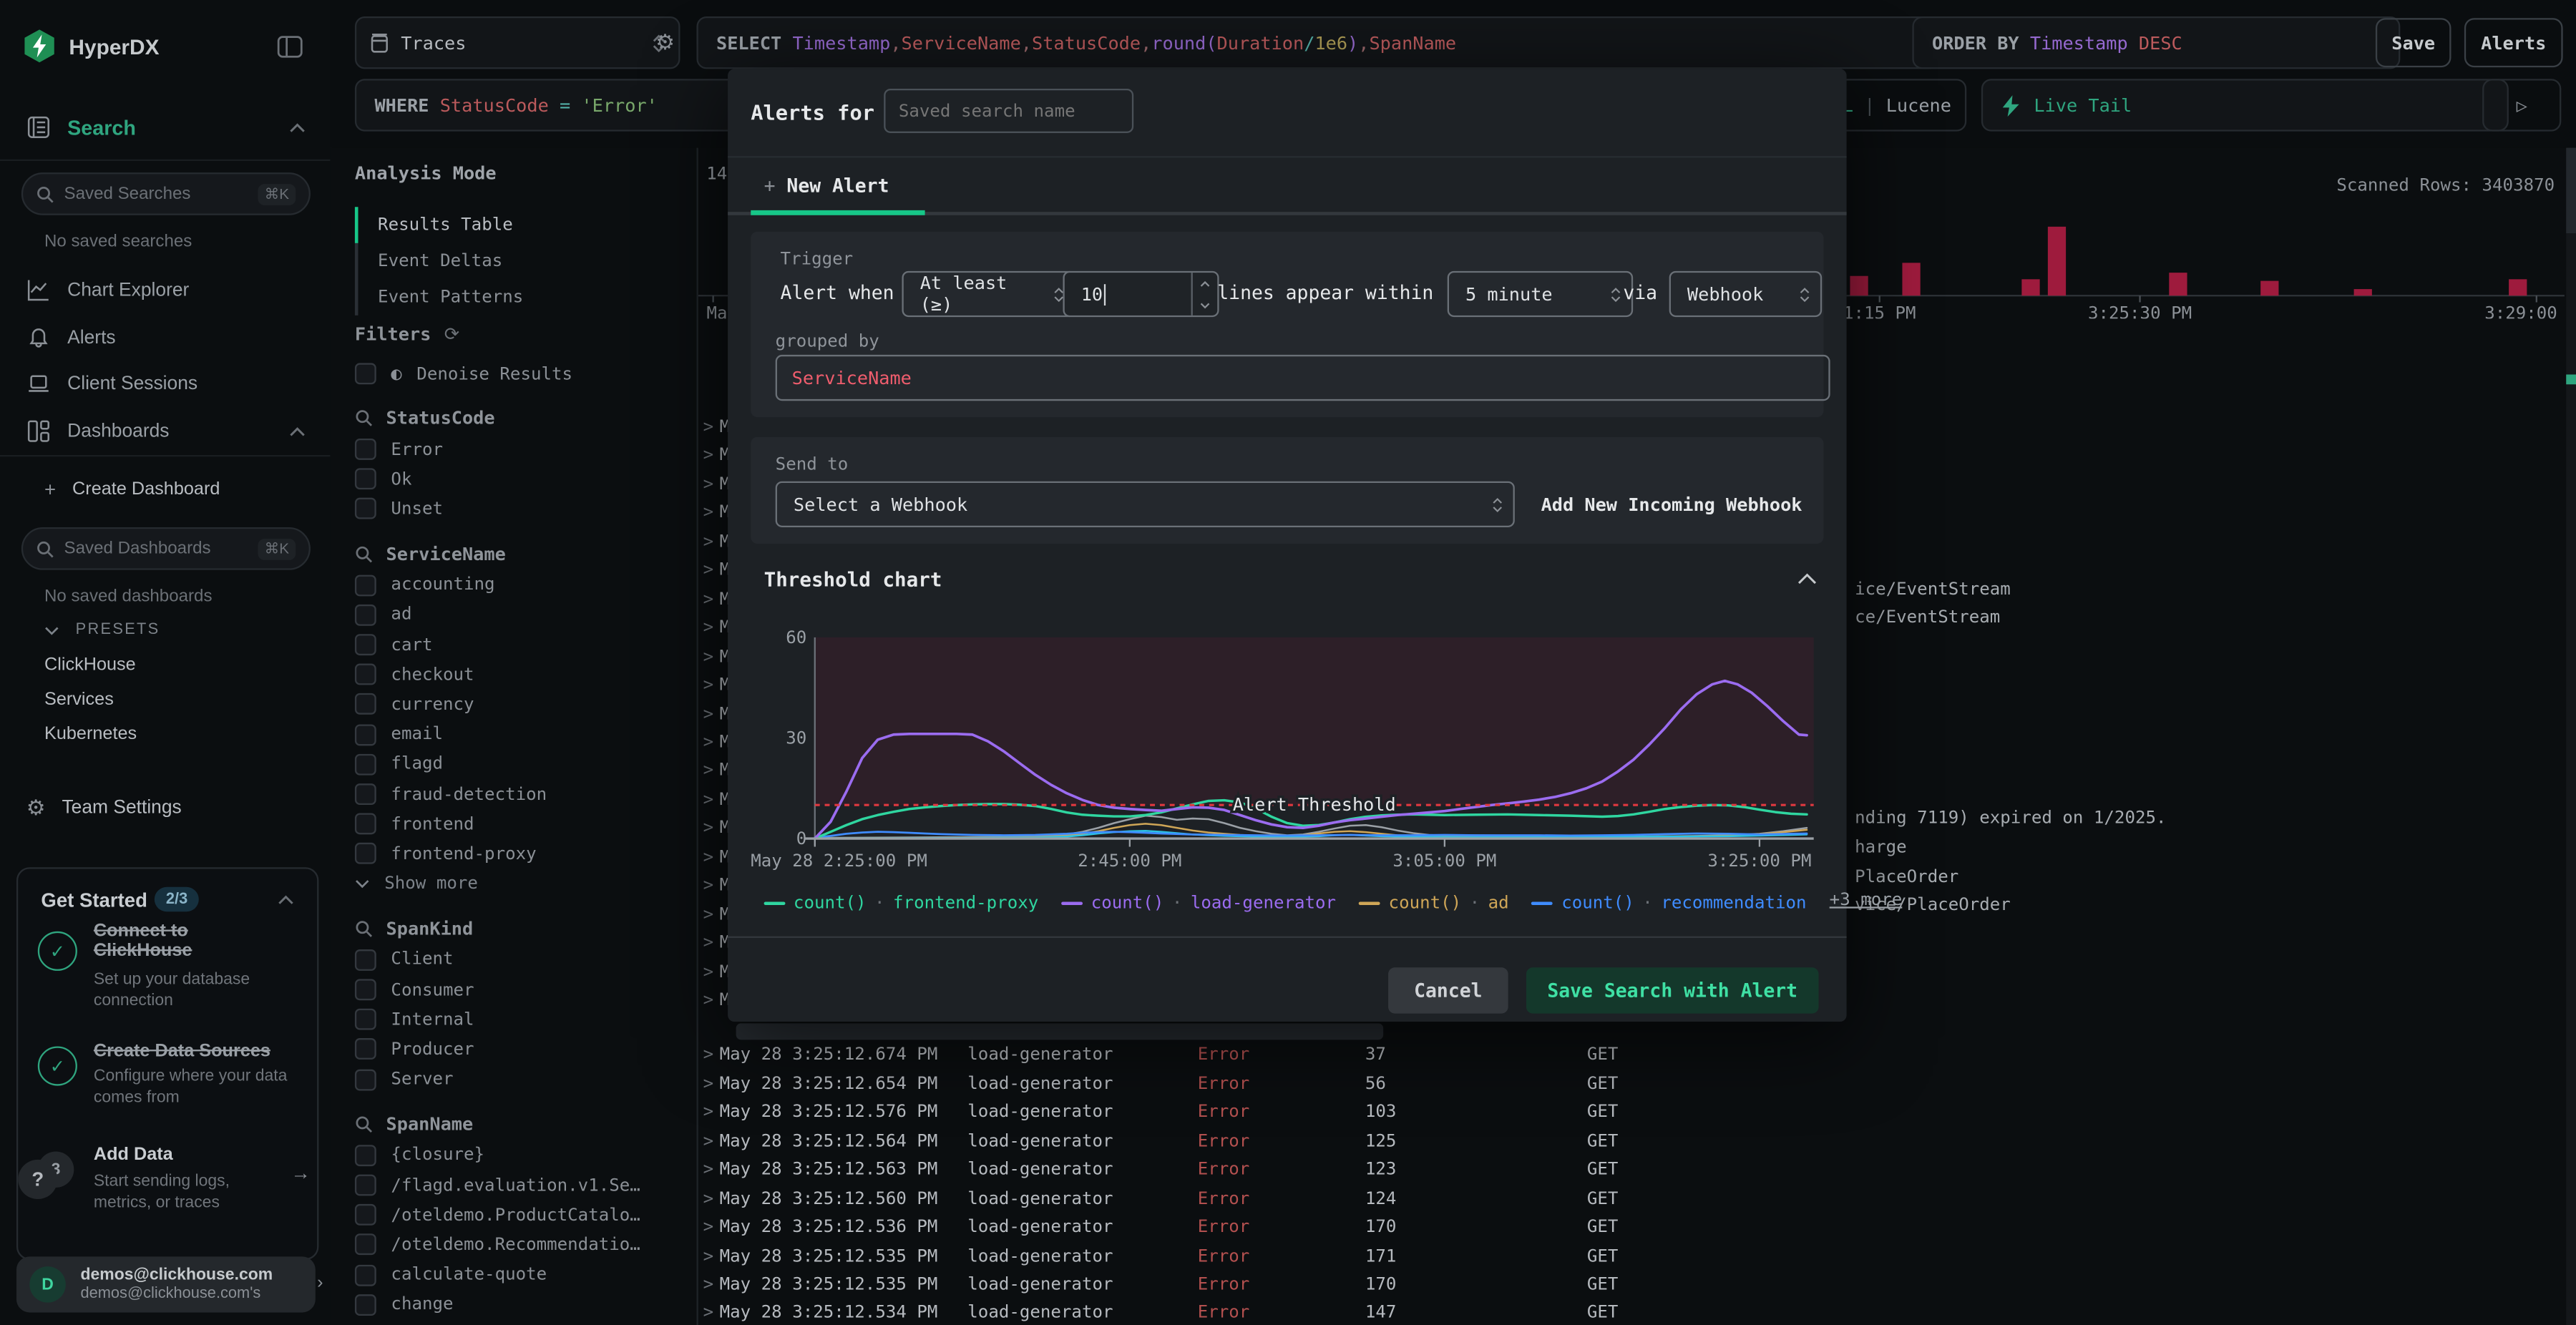 The width and height of the screenshot is (2576, 1325). Describe the element at coordinates (665, 43) in the screenshot. I see `source-settings-gear-icon: ⚙` at that location.